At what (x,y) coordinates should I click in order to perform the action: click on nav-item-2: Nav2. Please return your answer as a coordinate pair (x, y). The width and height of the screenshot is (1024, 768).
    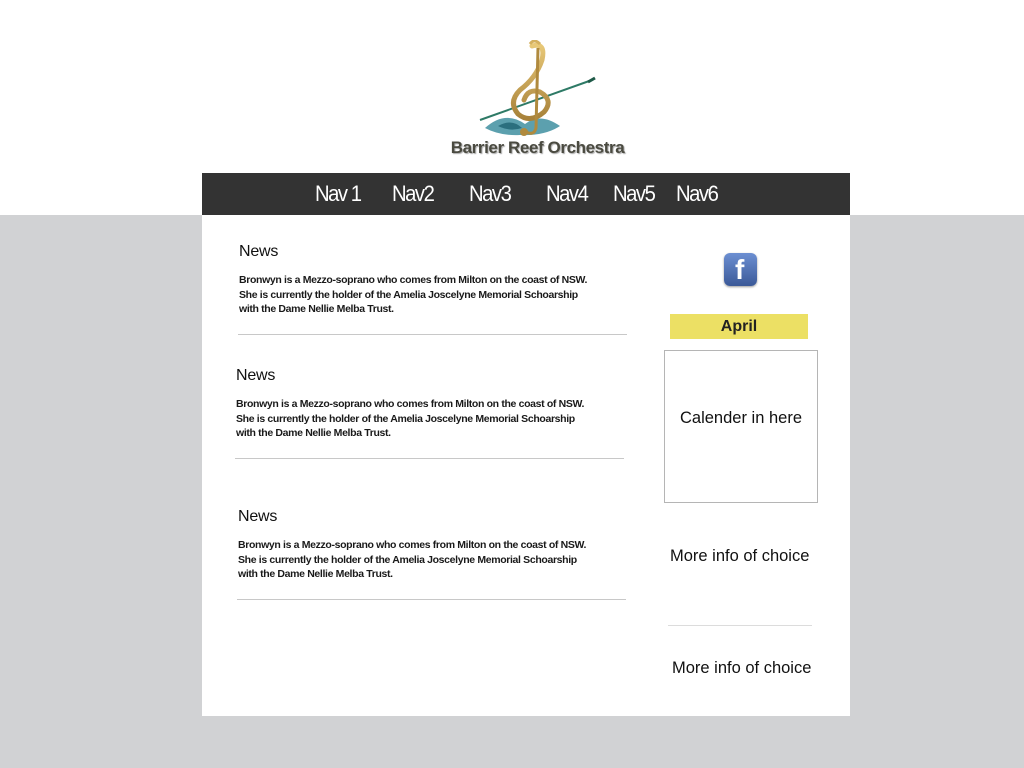
    Looking at the image, I should click on (413, 194).